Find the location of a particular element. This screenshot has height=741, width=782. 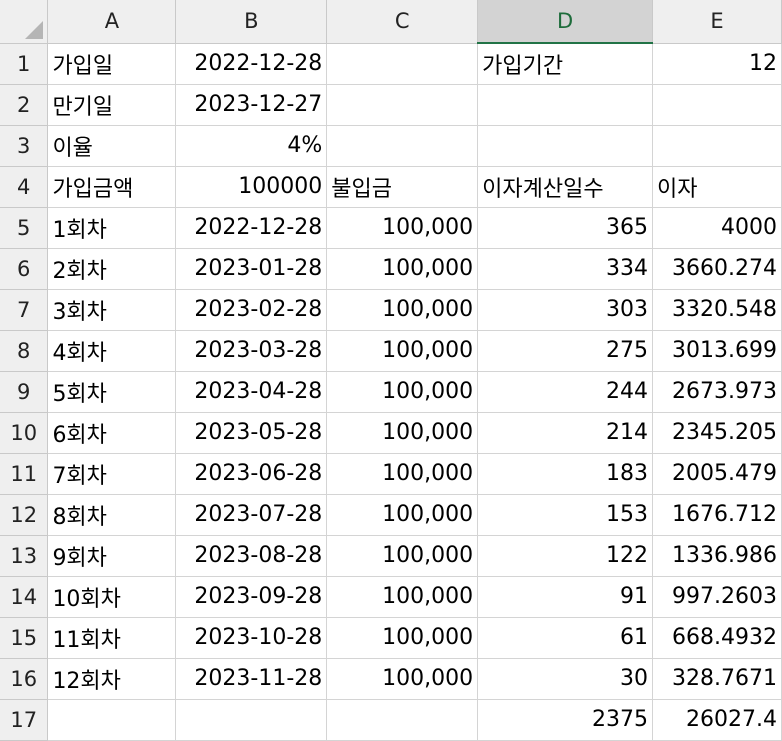

cell-a14: 10회차 is located at coordinates (112, 597).